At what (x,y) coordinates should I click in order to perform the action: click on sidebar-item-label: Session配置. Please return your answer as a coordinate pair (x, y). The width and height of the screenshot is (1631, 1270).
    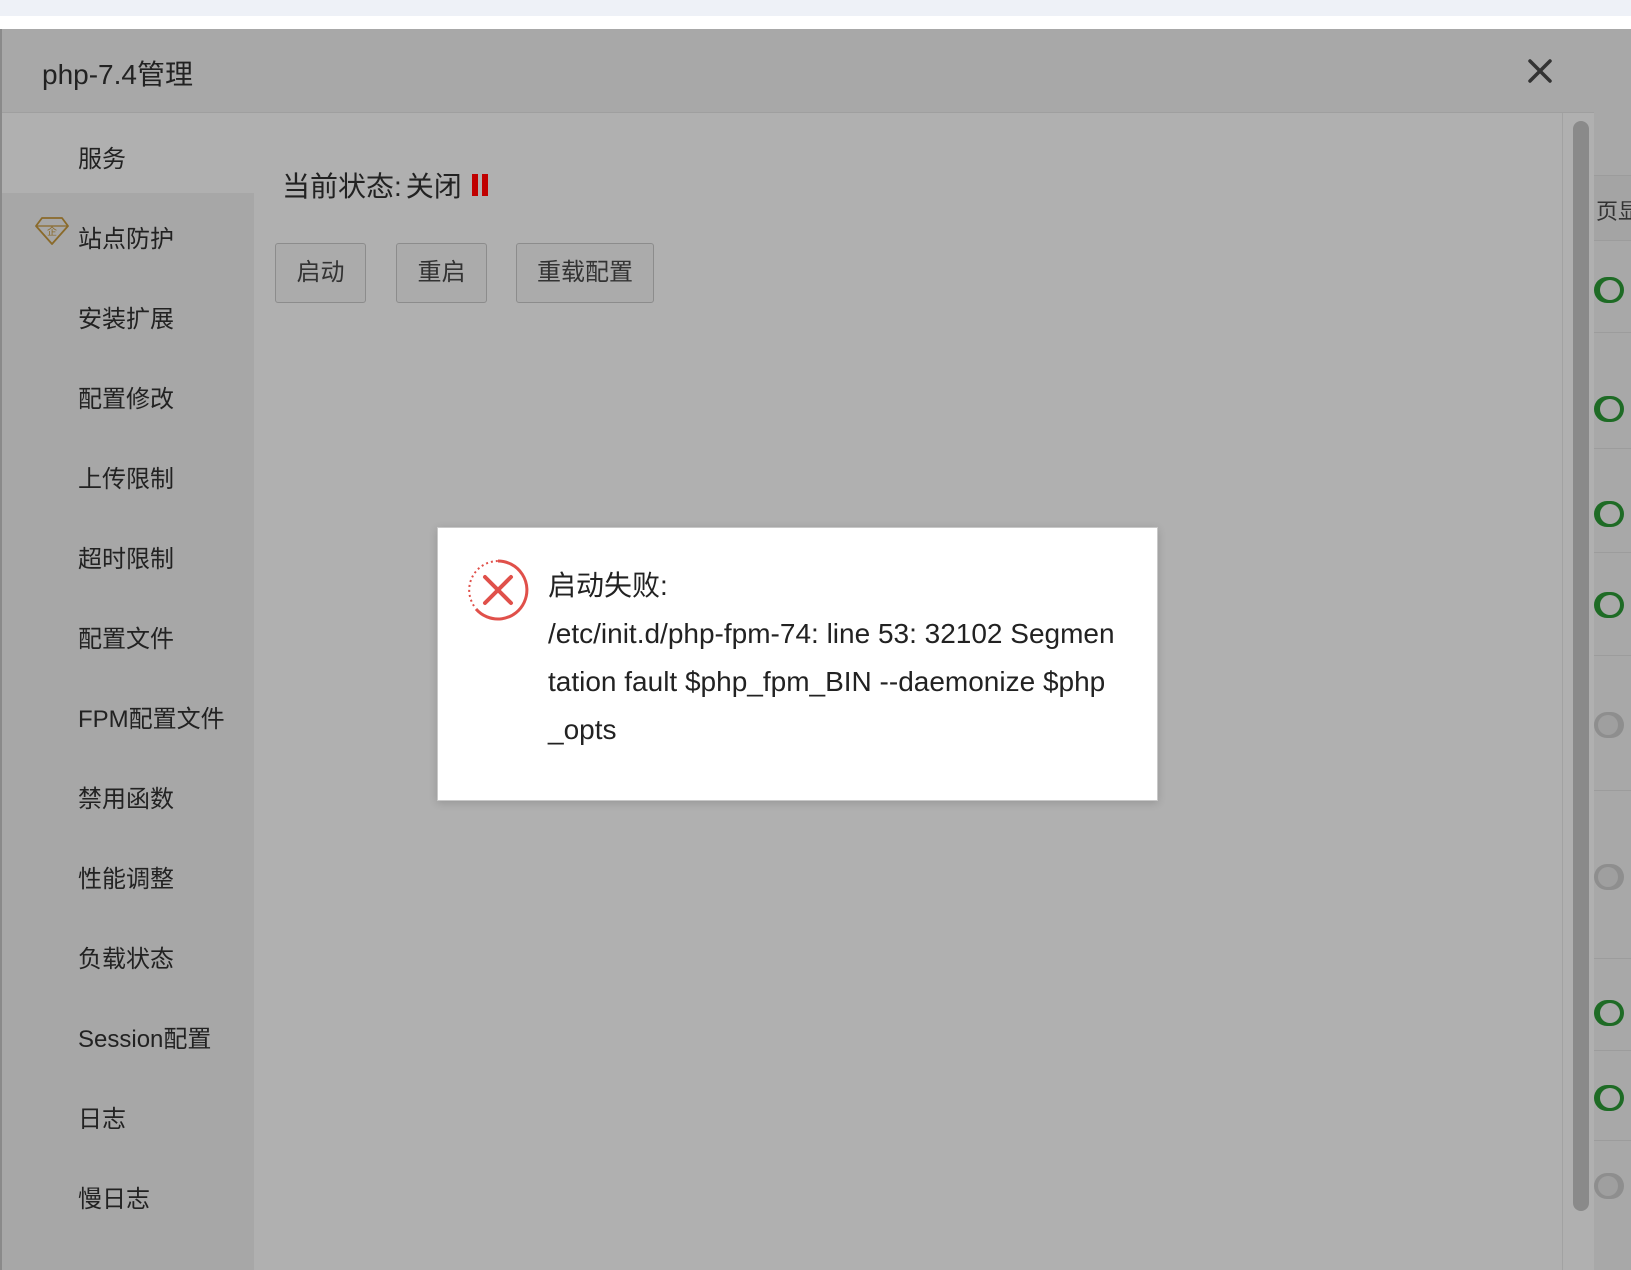
    Looking at the image, I should click on (145, 1039).